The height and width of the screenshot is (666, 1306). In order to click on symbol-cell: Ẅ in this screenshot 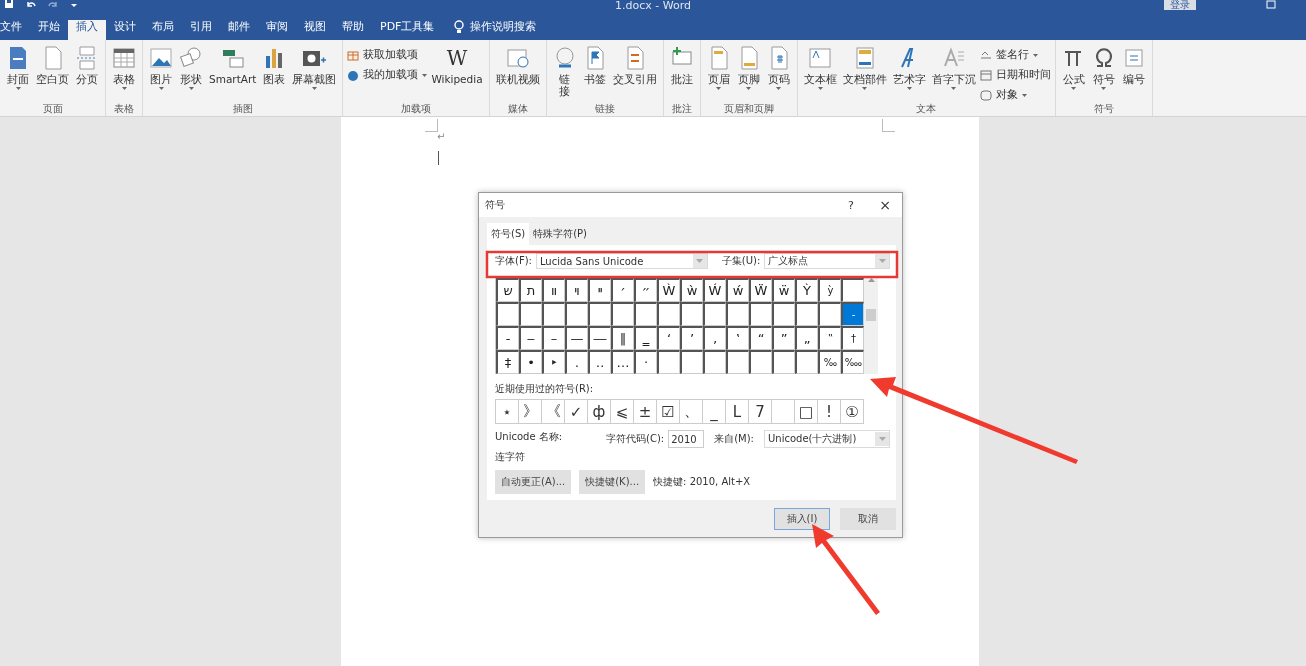, I will do `click(760, 290)`.